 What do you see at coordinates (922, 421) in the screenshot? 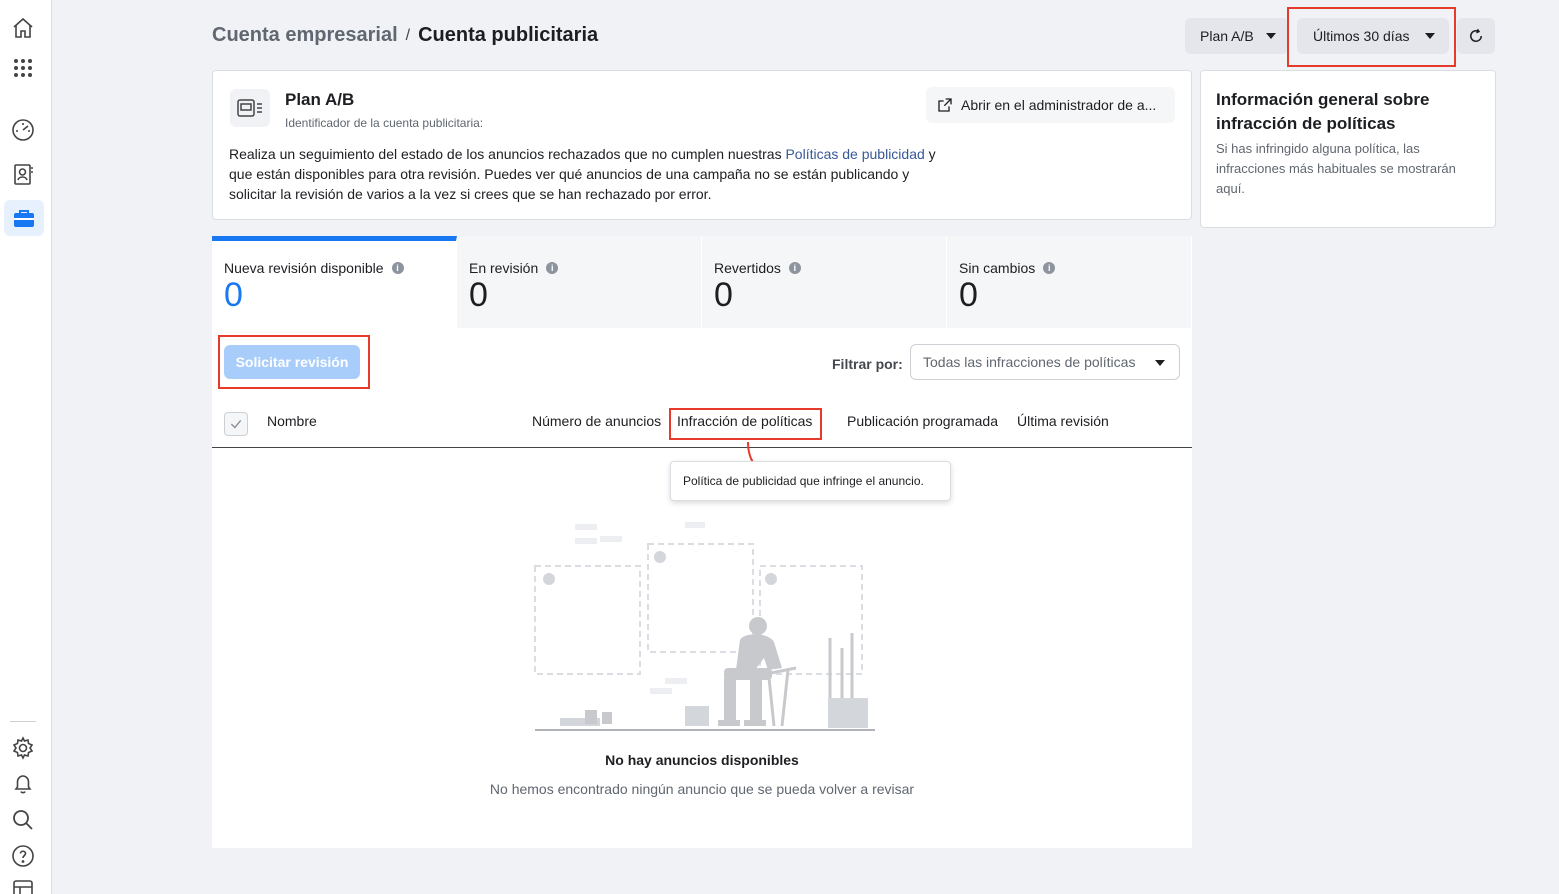
I see `column-scheduled-publication: Publicación programada` at bounding box center [922, 421].